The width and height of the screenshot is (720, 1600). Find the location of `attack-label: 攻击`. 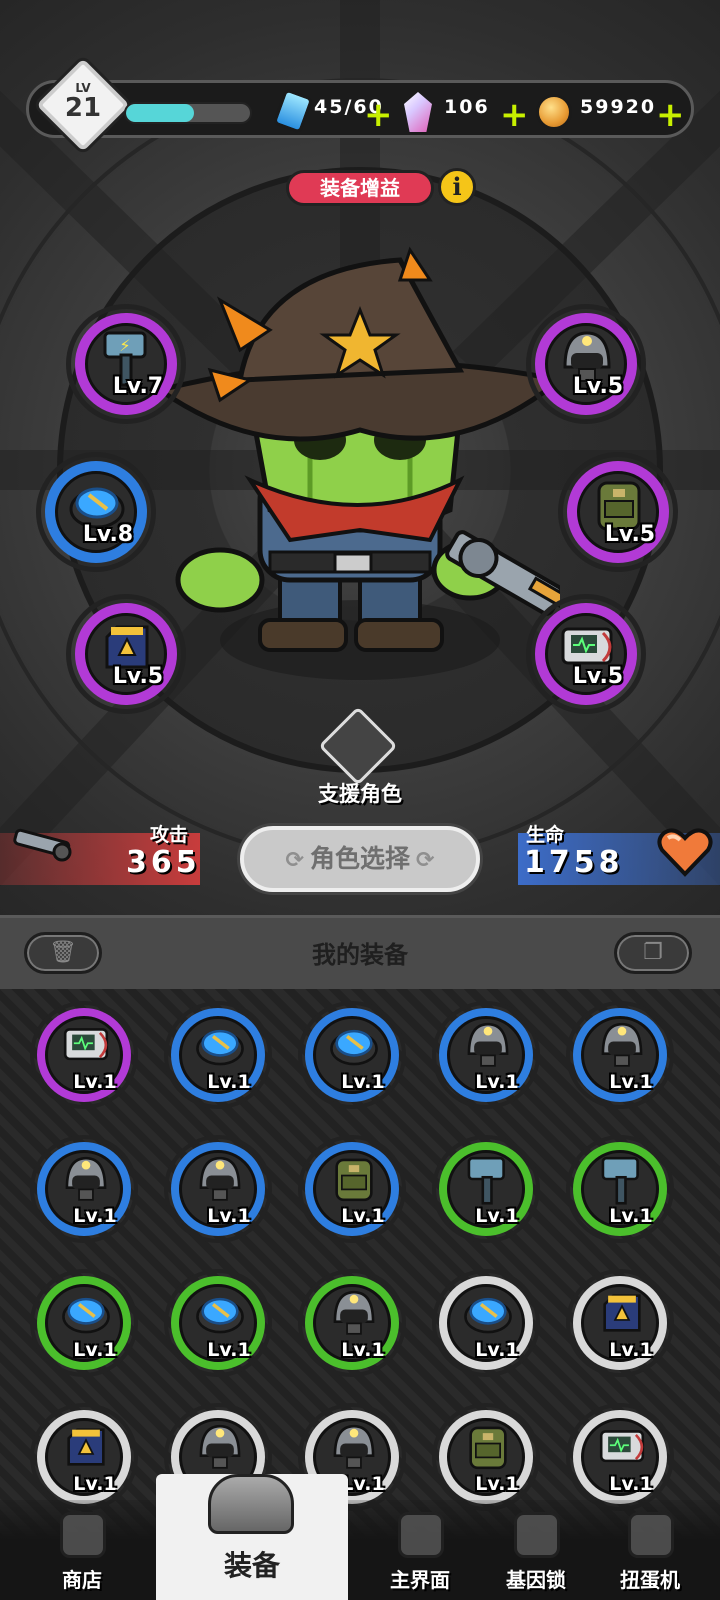

attack-label: 攻击 is located at coordinates (169, 835).